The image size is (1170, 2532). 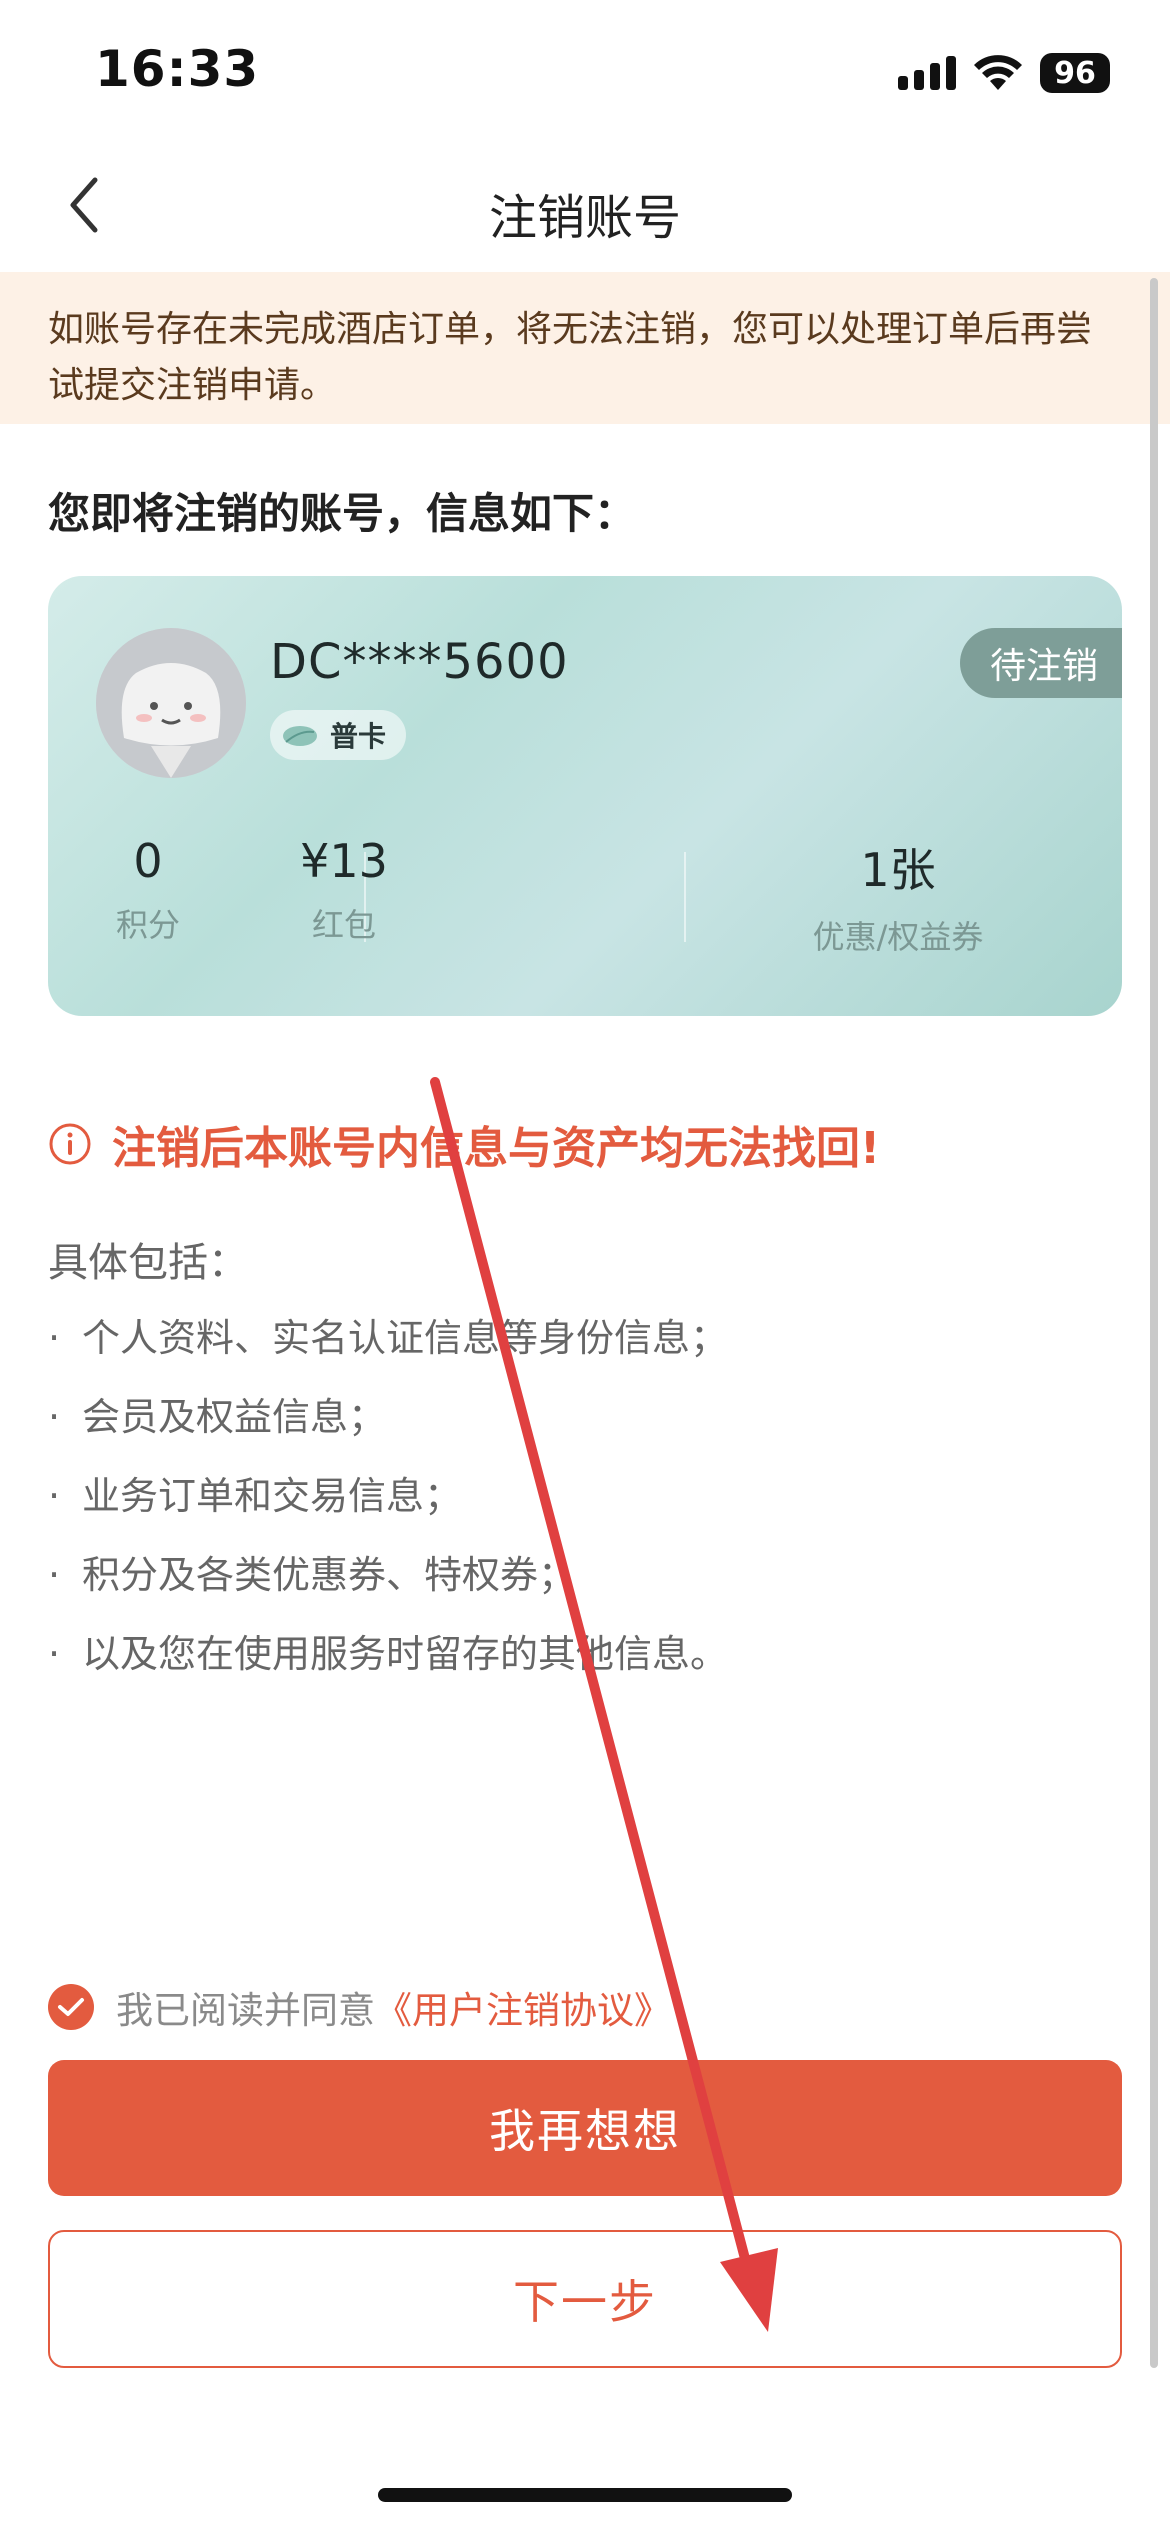 I want to click on checkmark-icon, so click(x=71, y=2007).